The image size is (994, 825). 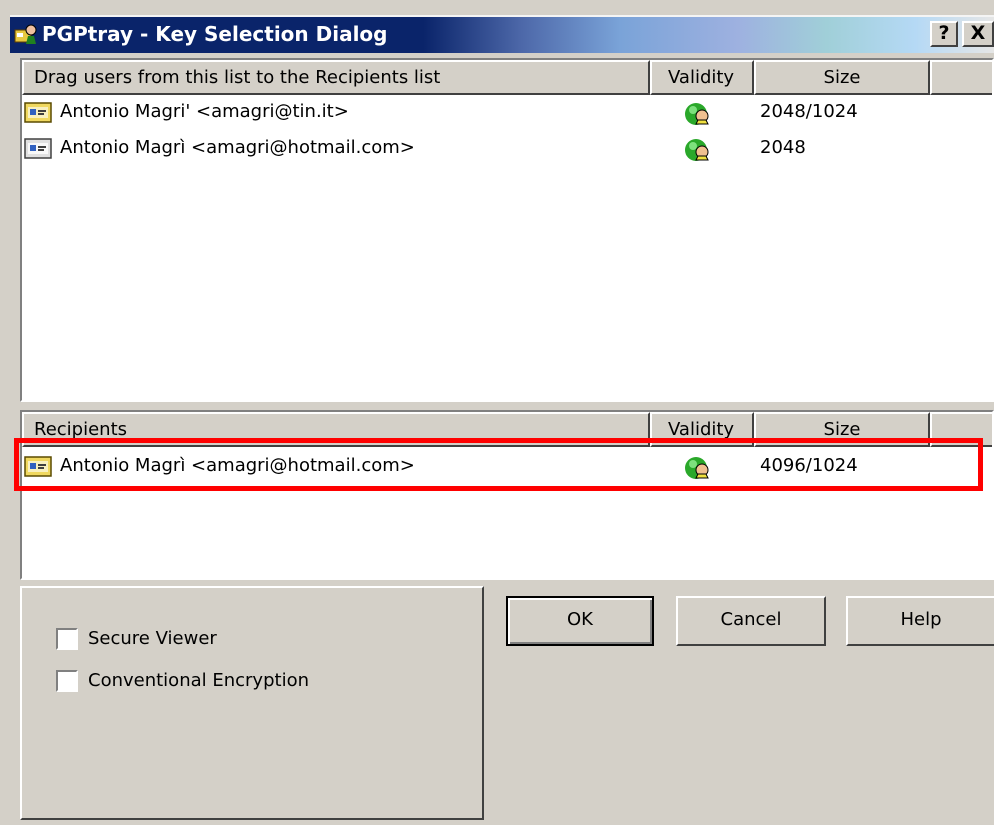 What do you see at coordinates (498, 464) in the screenshot?
I see `highlight-annotation` at bounding box center [498, 464].